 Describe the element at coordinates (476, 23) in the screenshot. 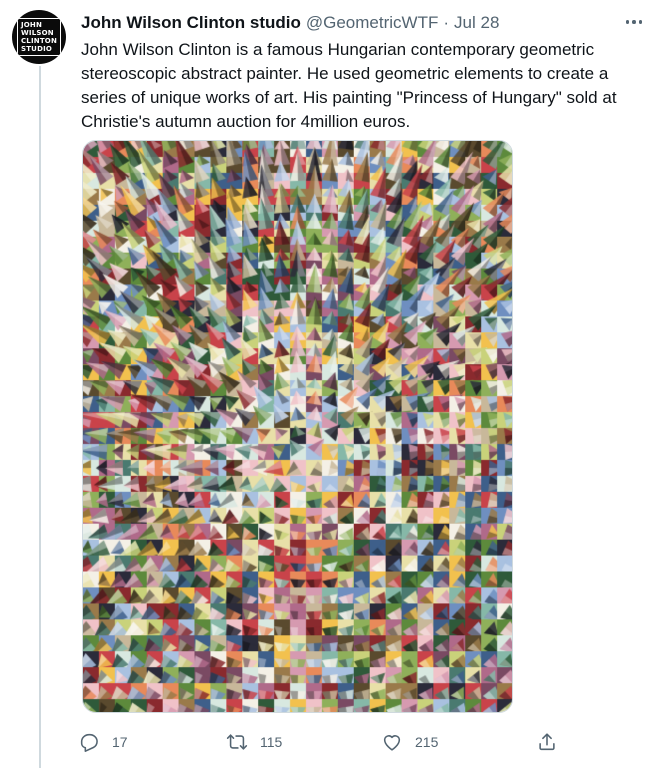

I see `tweet-date: Jul 28` at that location.